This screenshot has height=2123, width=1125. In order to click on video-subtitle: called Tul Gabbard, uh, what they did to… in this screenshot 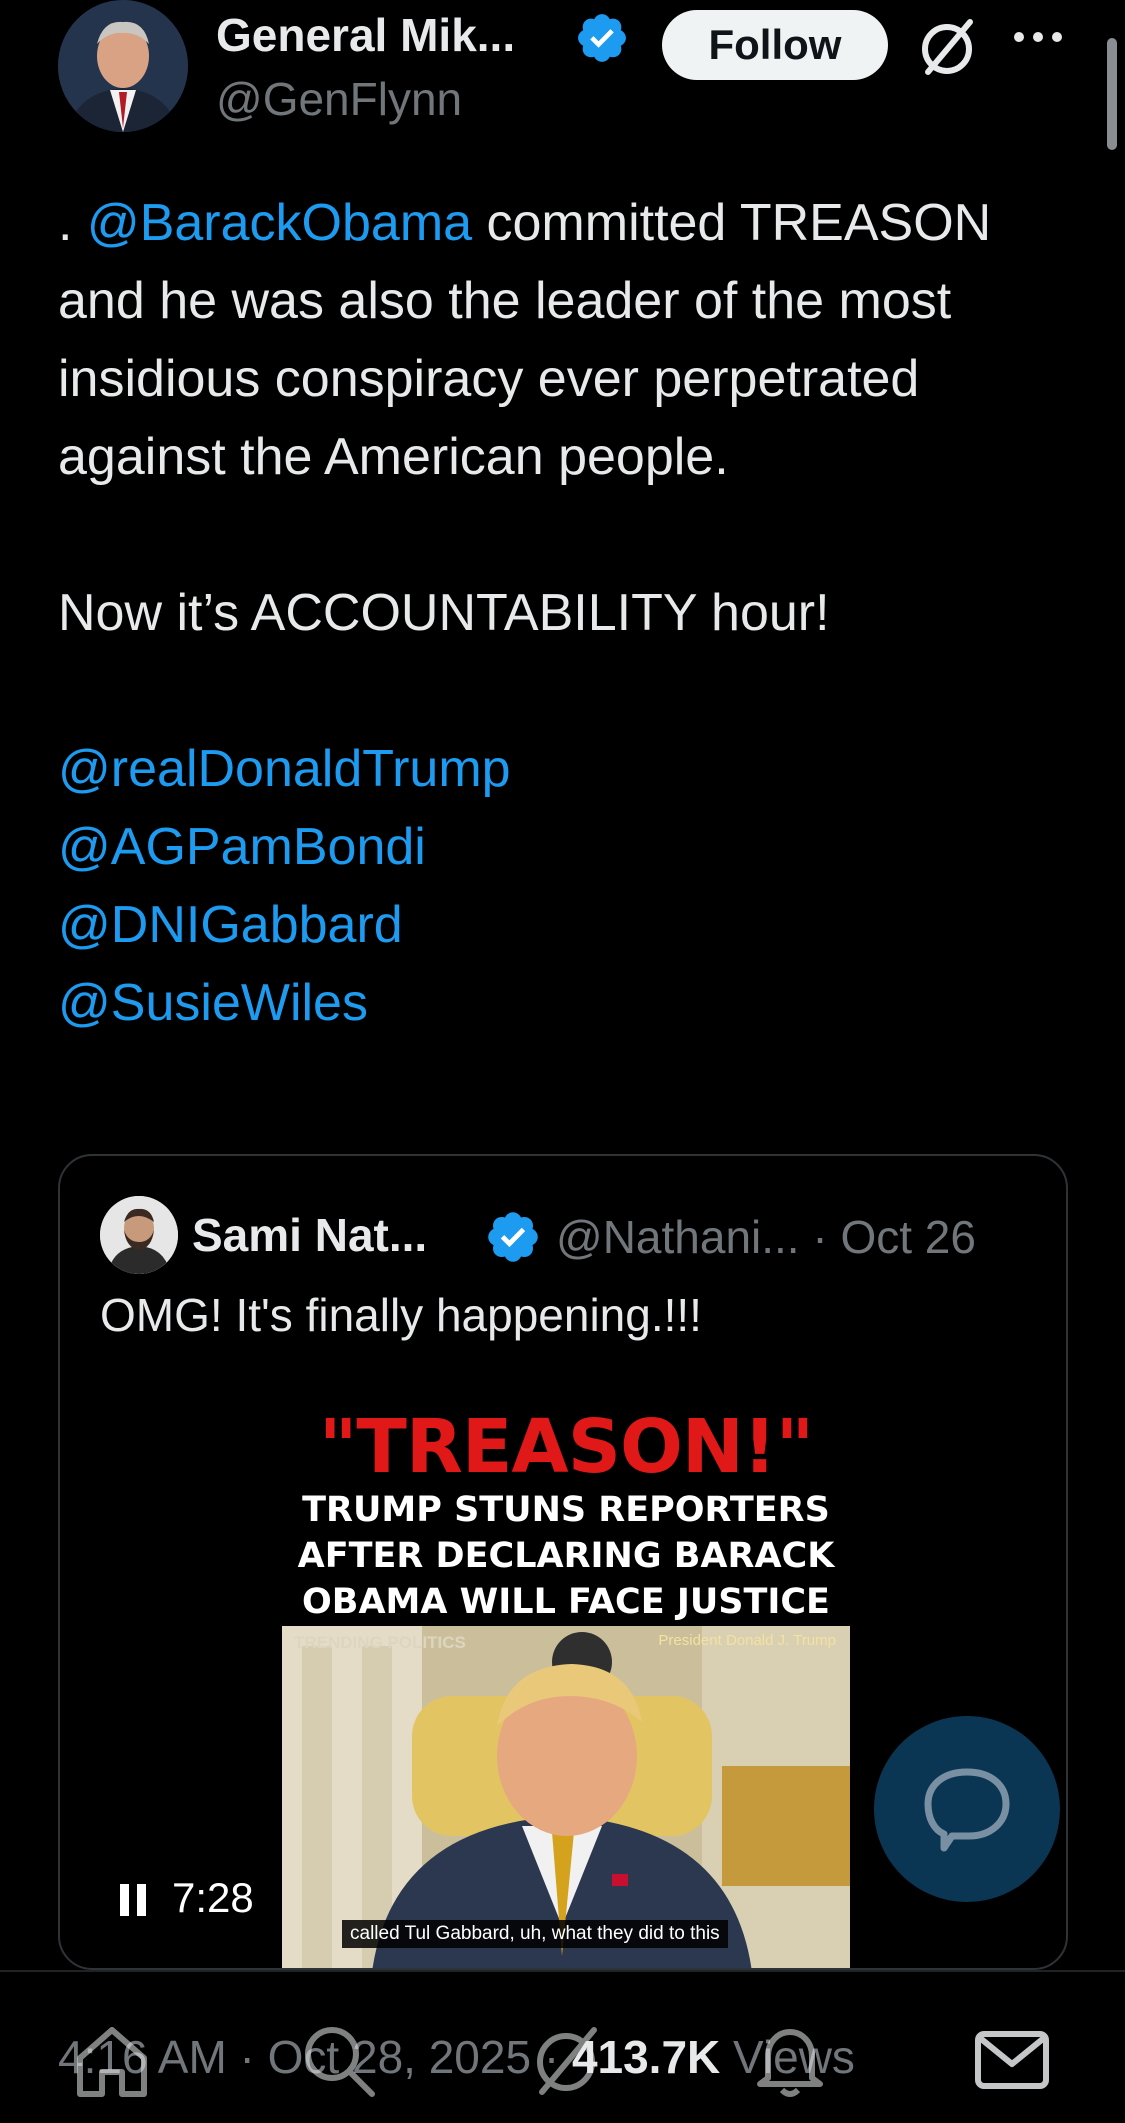, I will do `click(535, 1934)`.